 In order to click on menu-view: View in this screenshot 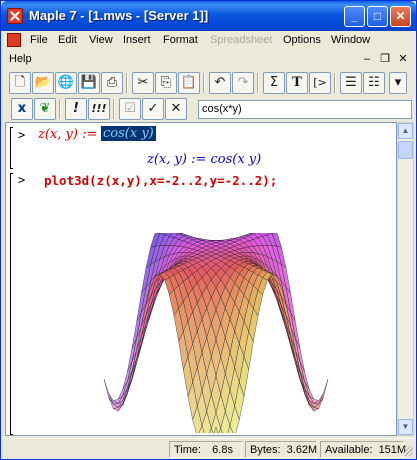, I will do `click(101, 40)`.